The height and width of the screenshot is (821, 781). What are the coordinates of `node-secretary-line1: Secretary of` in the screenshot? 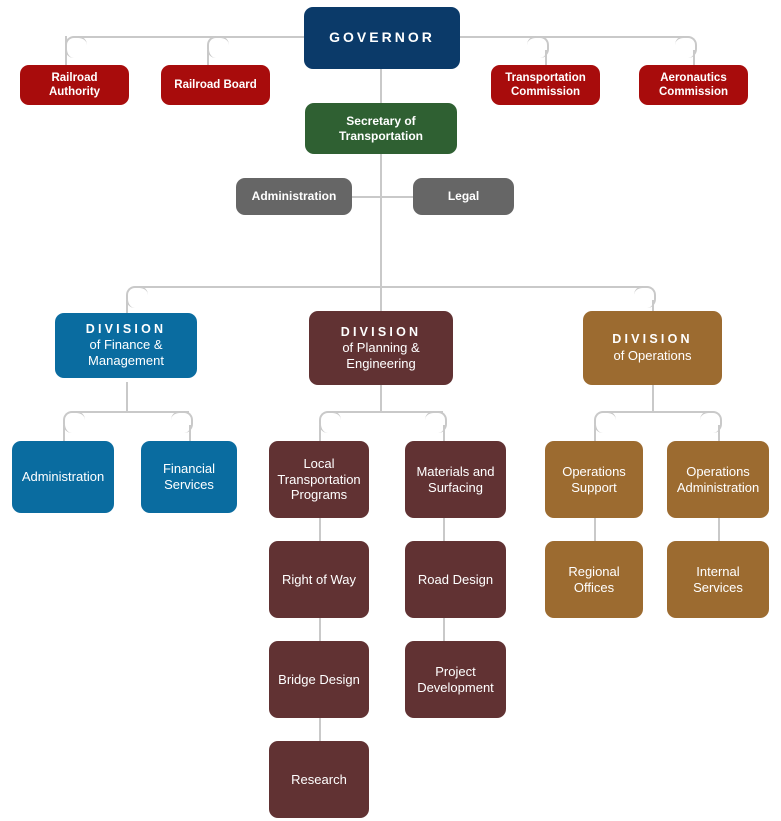 It's located at (381, 120).